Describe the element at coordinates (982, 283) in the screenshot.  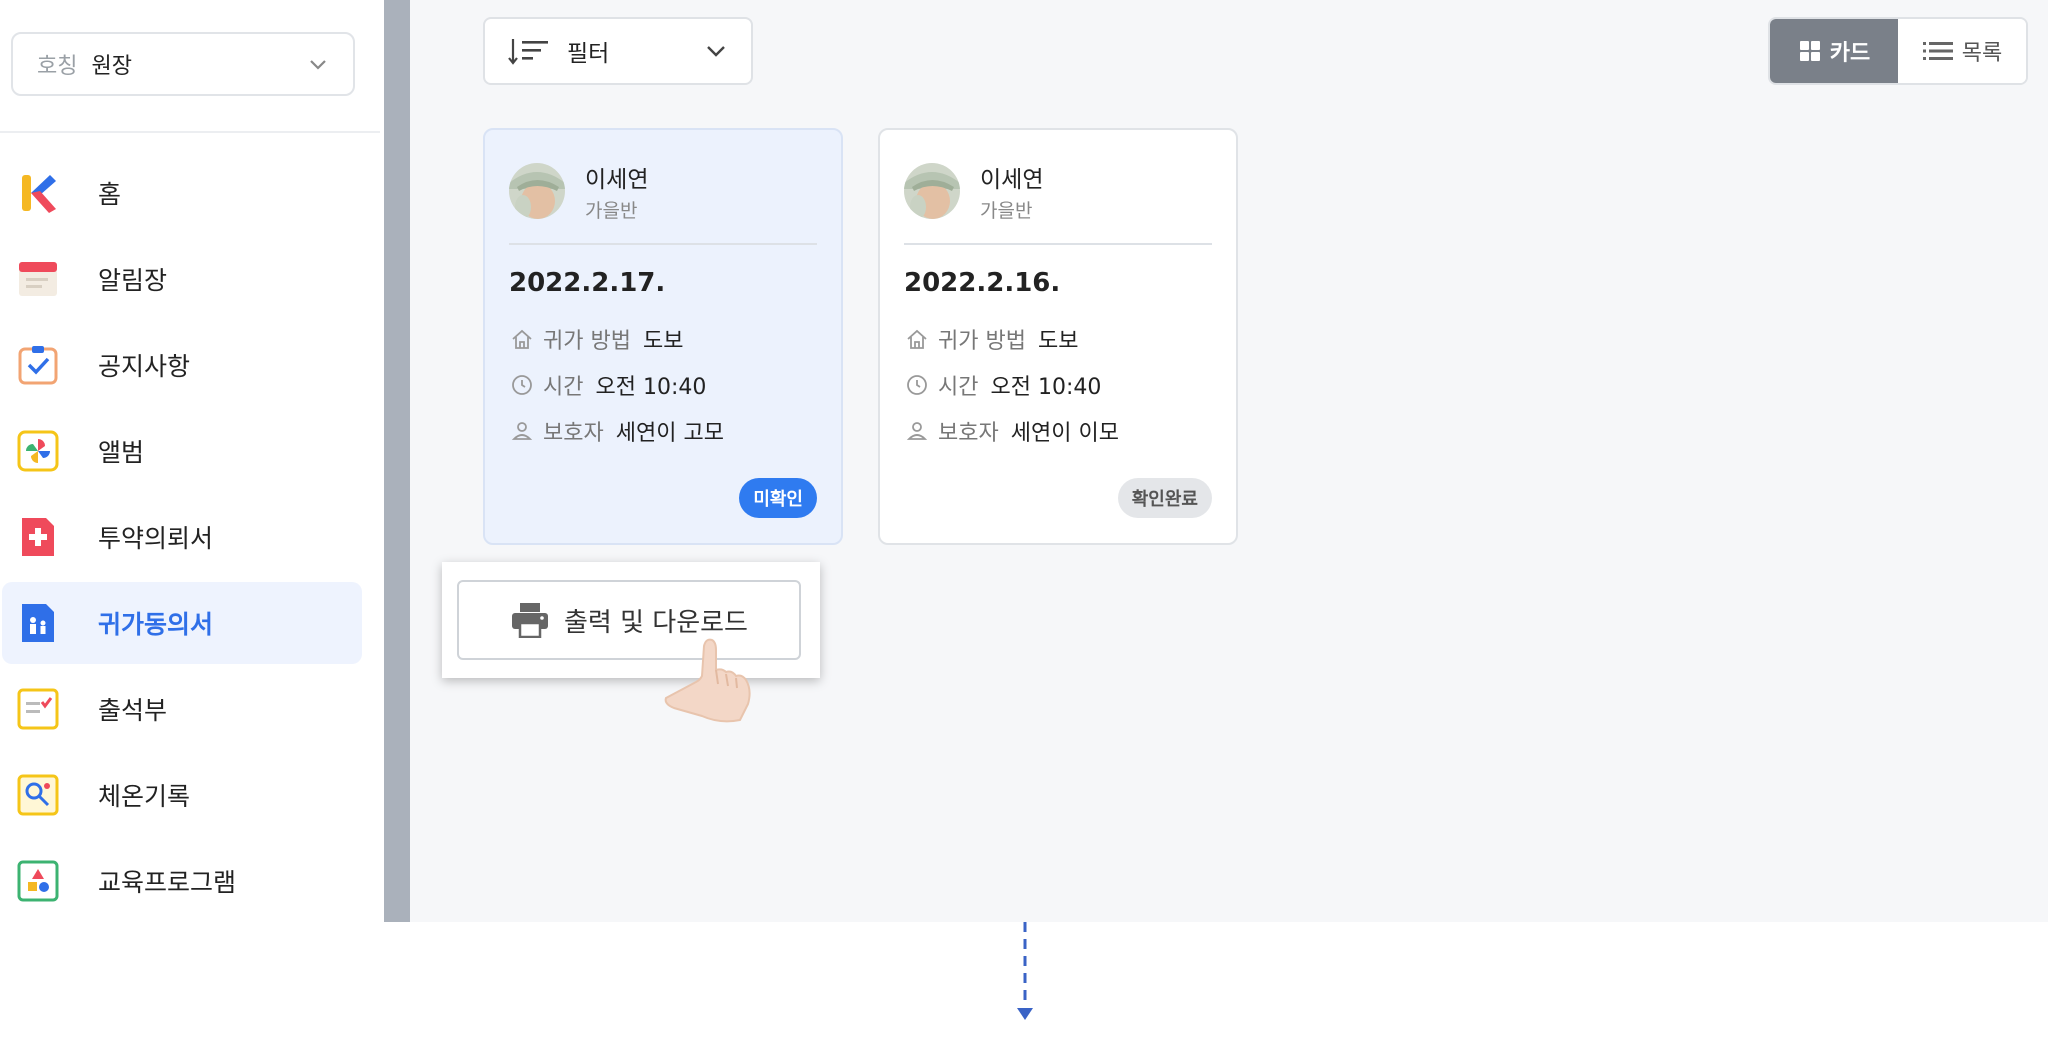
I see `card-date: 2022.2.16.` at that location.